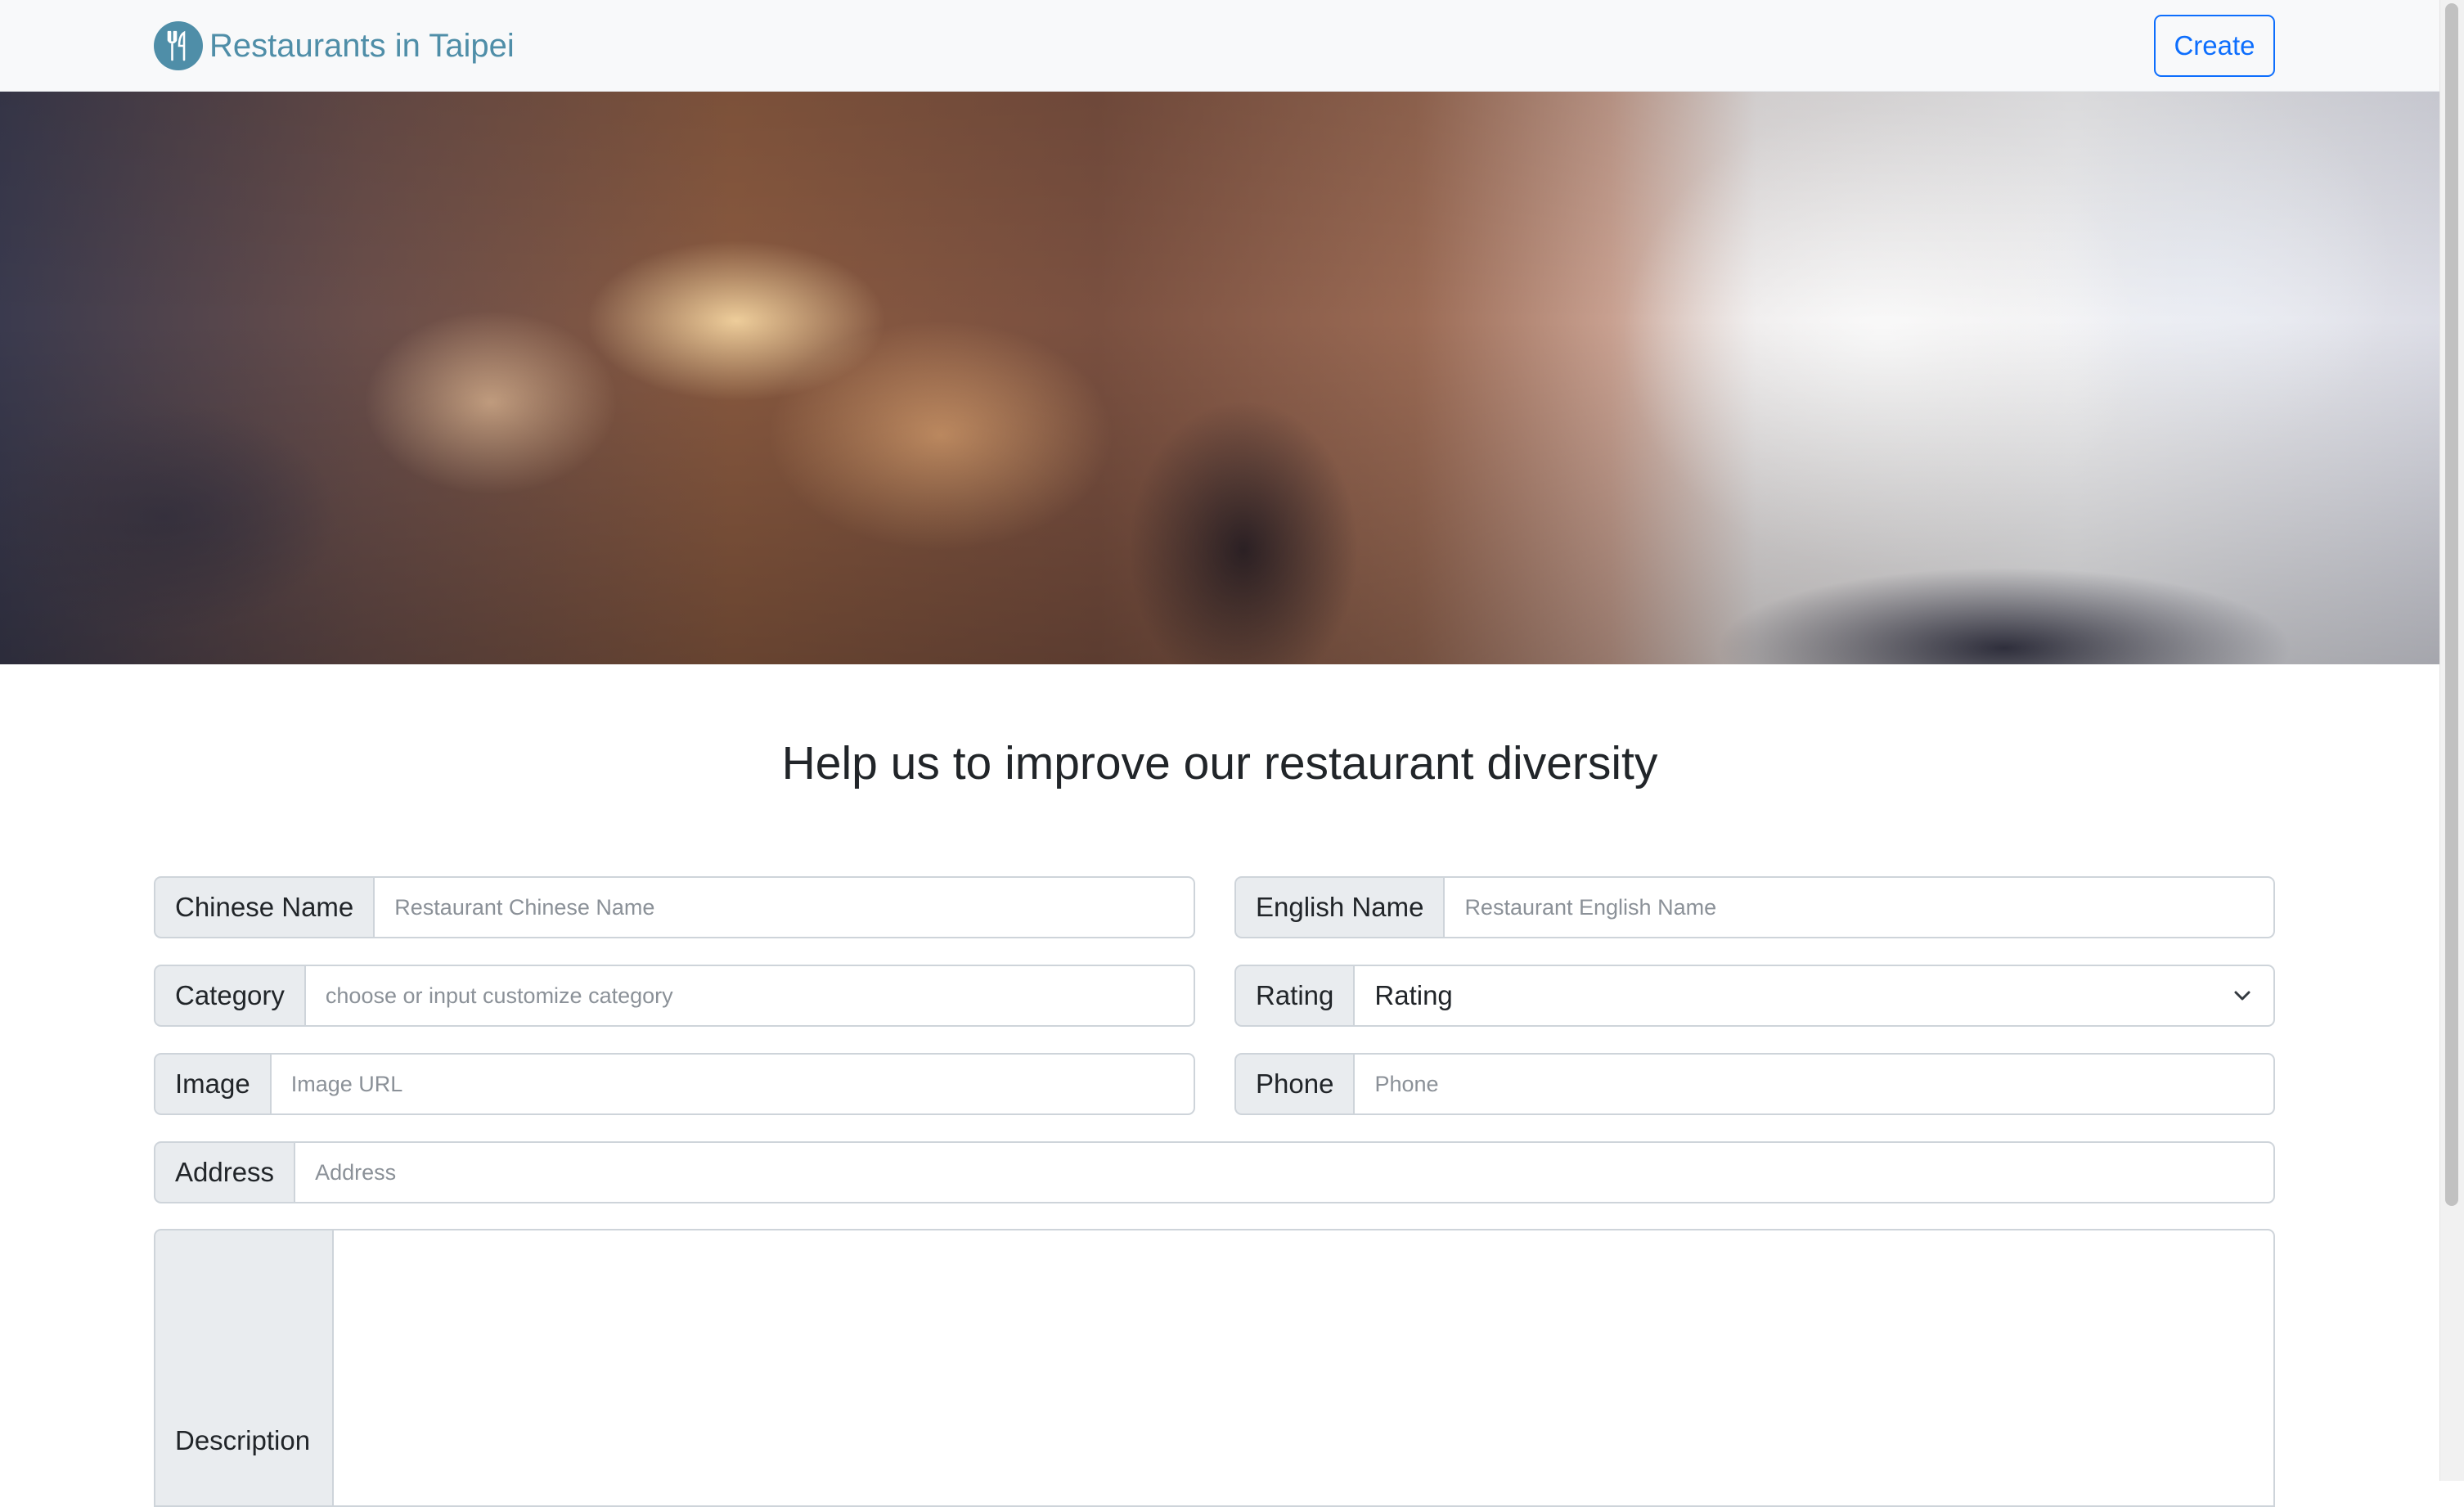 The width and height of the screenshot is (2464, 1507). What do you see at coordinates (1294, 1084) in the screenshot?
I see `phone-label: Phone` at bounding box center [1294, 1084].